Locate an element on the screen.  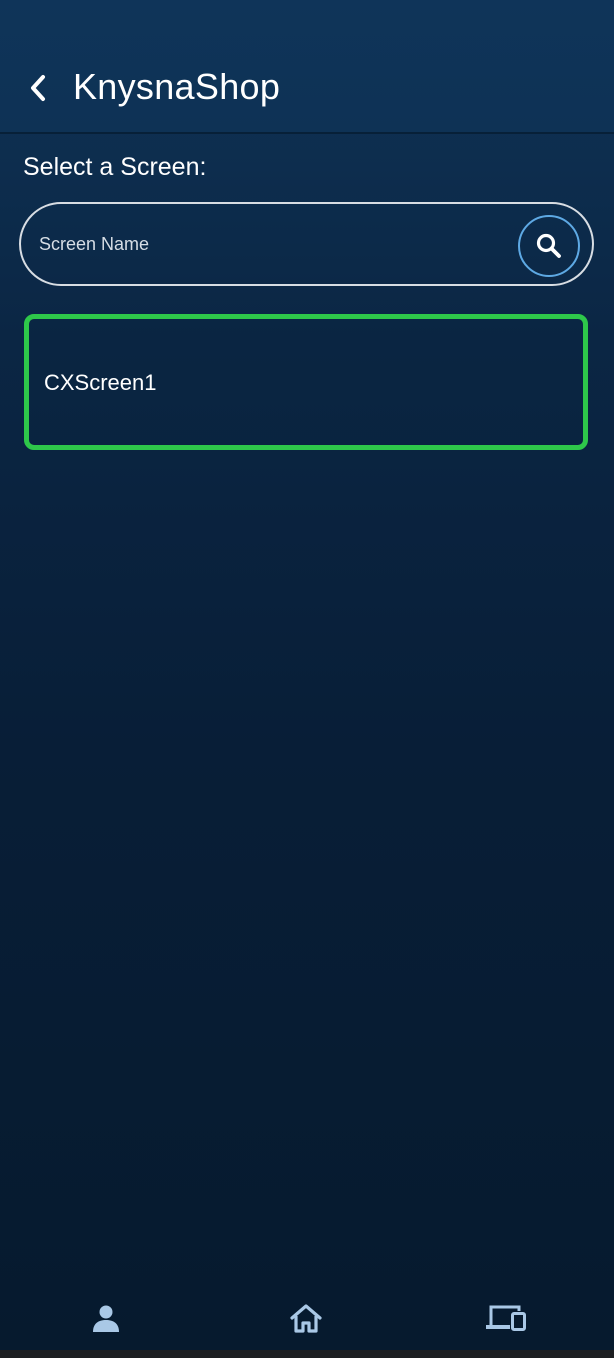
nav-devices-button is located at coordinates (506, 1318).